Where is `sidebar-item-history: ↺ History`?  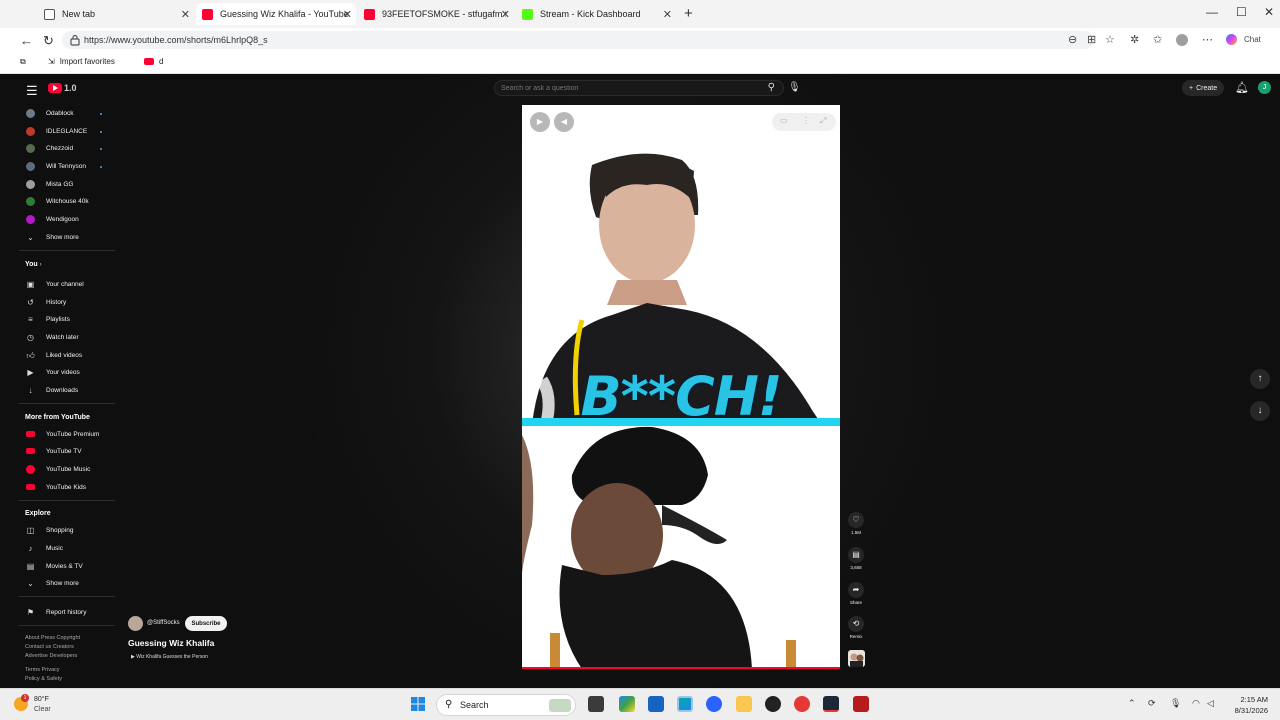 sidebar-item-history: ↺ History is located at coordinates (69, 302).